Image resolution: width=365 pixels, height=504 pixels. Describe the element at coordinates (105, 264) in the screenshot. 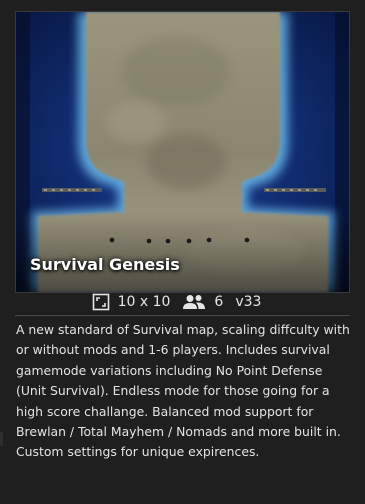

I see `map-title: Survival Genesis` at that location.